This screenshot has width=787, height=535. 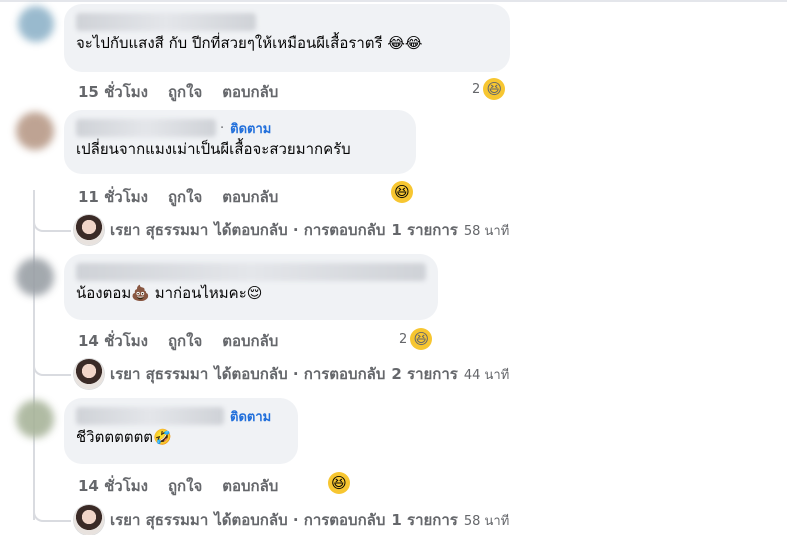 What do you see at coordinates (486, 375) in the screenshot?
I see `reply-time: 44 นาที` at bounding box center [486, 375].